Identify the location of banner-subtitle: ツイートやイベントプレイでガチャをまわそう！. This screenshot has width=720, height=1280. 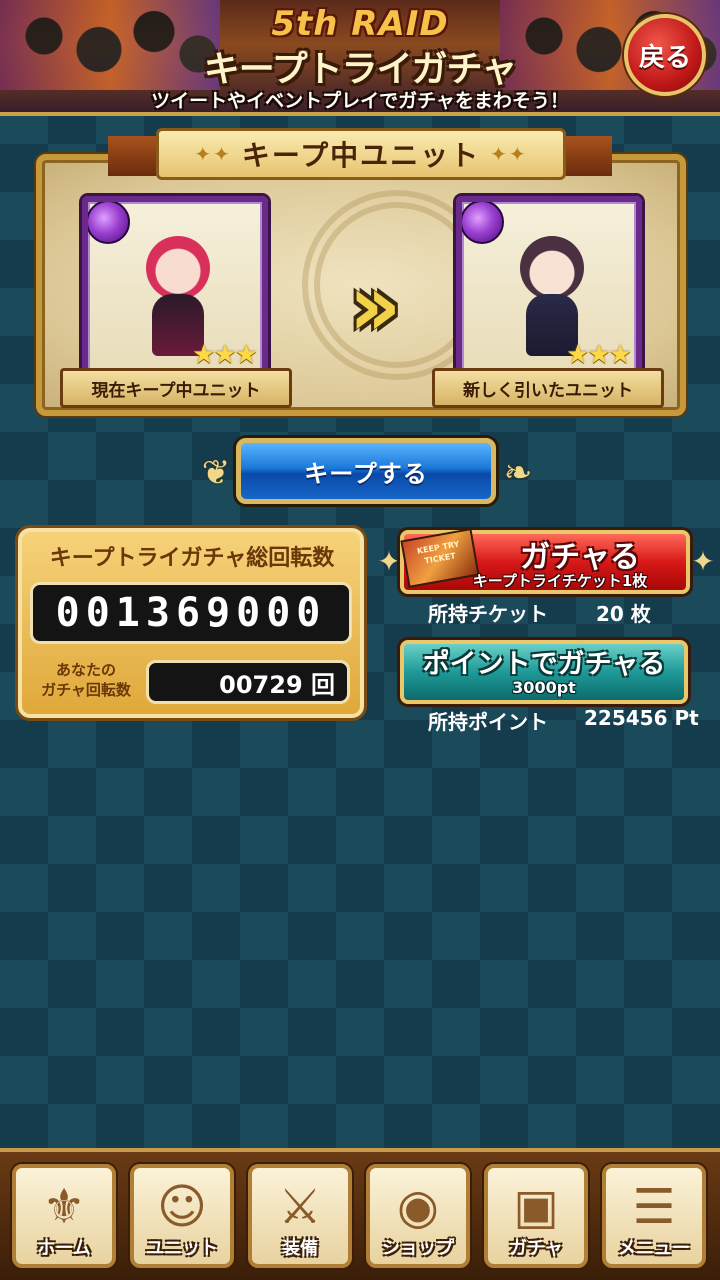
(360, 101).